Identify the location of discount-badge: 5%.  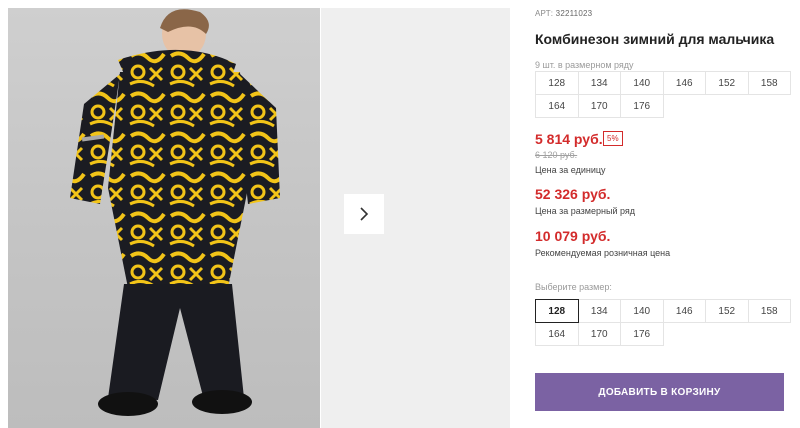
(613, 138).